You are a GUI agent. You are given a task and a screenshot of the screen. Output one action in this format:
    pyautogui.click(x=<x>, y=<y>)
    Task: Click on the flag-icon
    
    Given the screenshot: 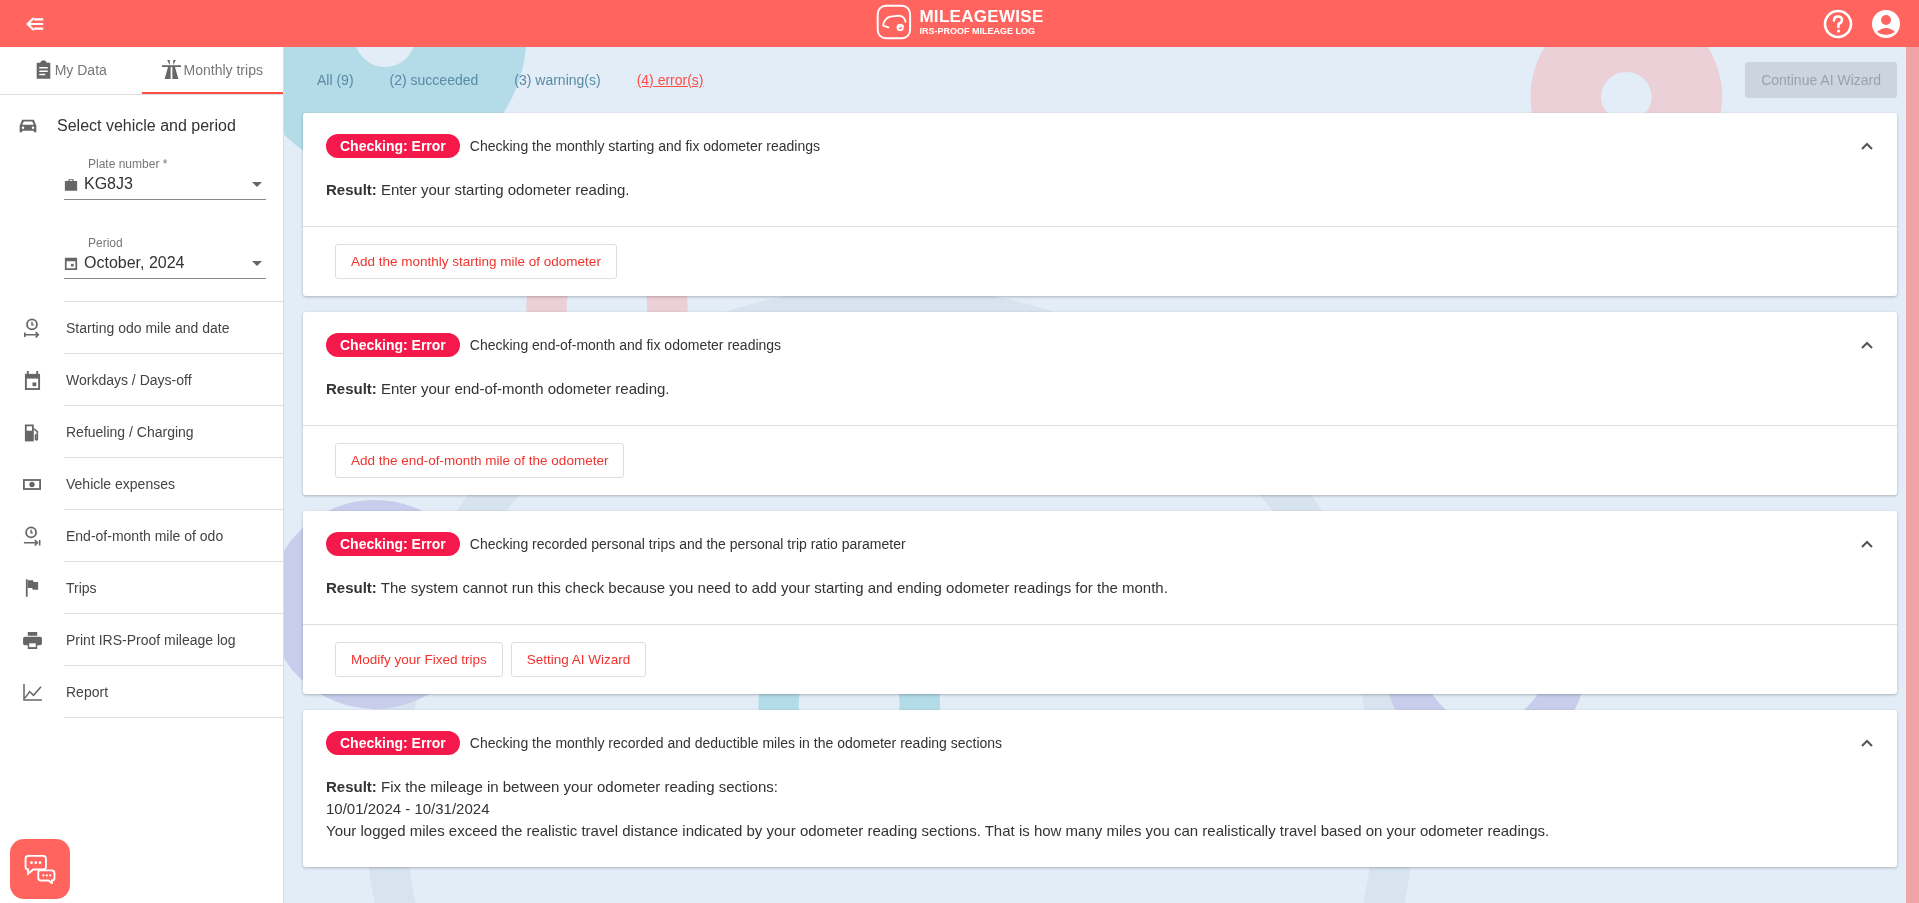 What is the action you would take?
    pyautogui.click(x=32, y=588)
    